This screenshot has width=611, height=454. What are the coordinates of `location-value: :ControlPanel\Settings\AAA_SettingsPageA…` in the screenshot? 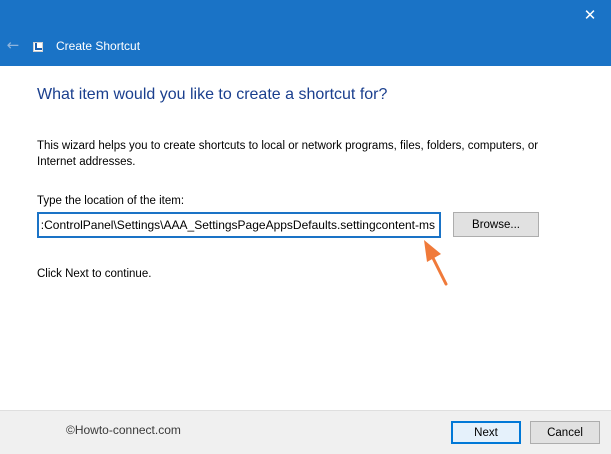 It's located at (237, 225).